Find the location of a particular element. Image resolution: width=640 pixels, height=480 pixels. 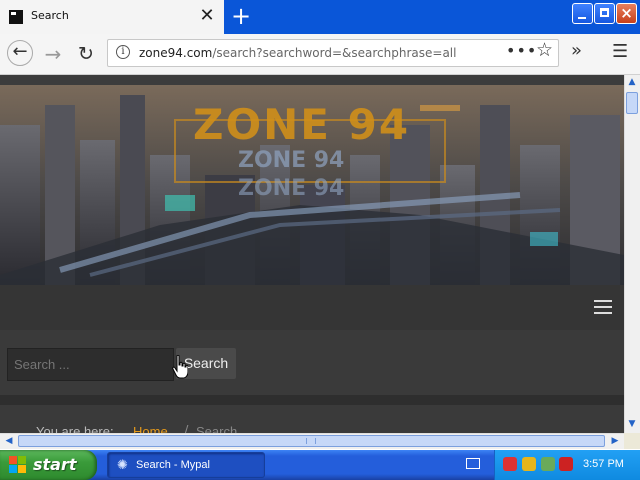

network-icon is located at coordinates (548, 464).